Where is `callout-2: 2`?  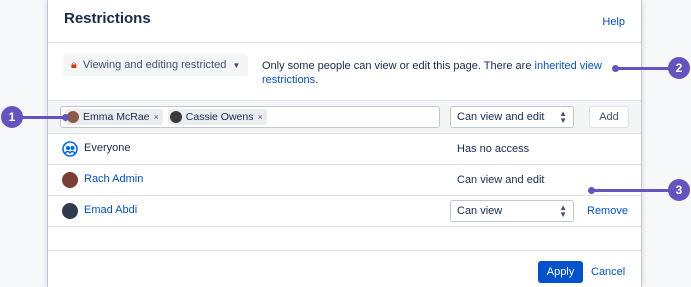 callout-2: 2 is located at coordinates (679, 68).